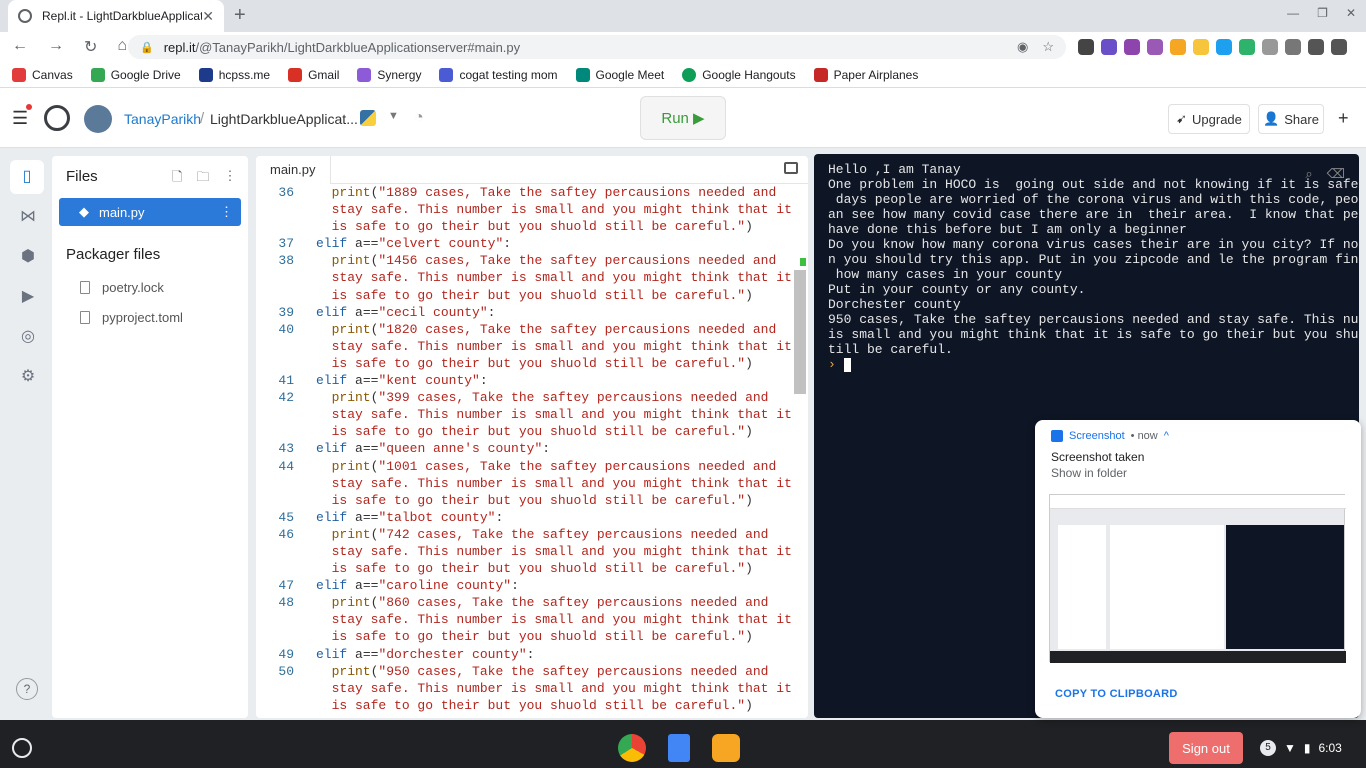  What do you see at coordinates (20, 47) in the screenshot?
I see `back-icon: ←` at bounding box center [20, 47].